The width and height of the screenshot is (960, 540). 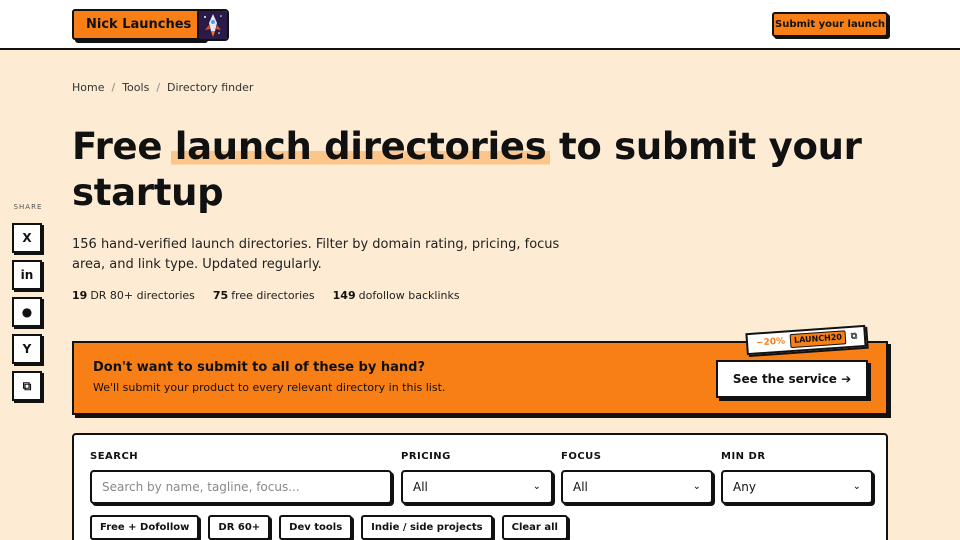 What do you see at coordinates (480, 25) in the screenshot?
I see `top-navigation-bar: Nick Launches Submit your launch` at bounding box center [480, 25].